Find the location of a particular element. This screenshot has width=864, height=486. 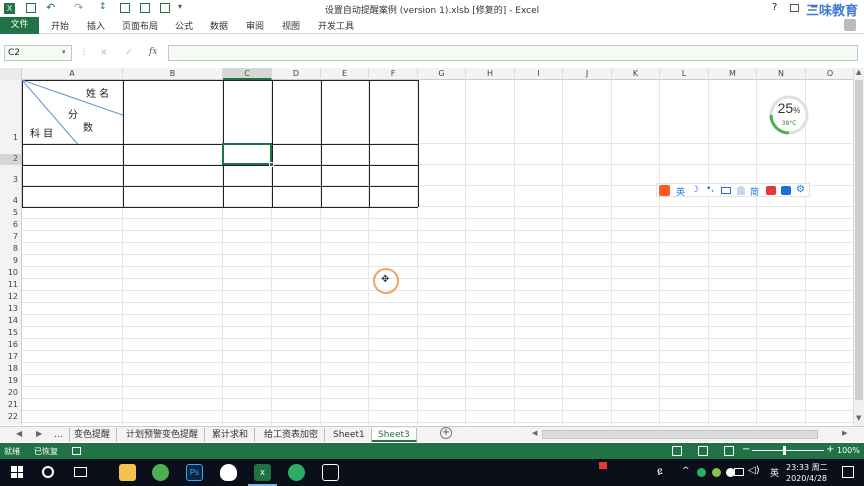

row-header-15: 15 is located at coordinates (10, 333).